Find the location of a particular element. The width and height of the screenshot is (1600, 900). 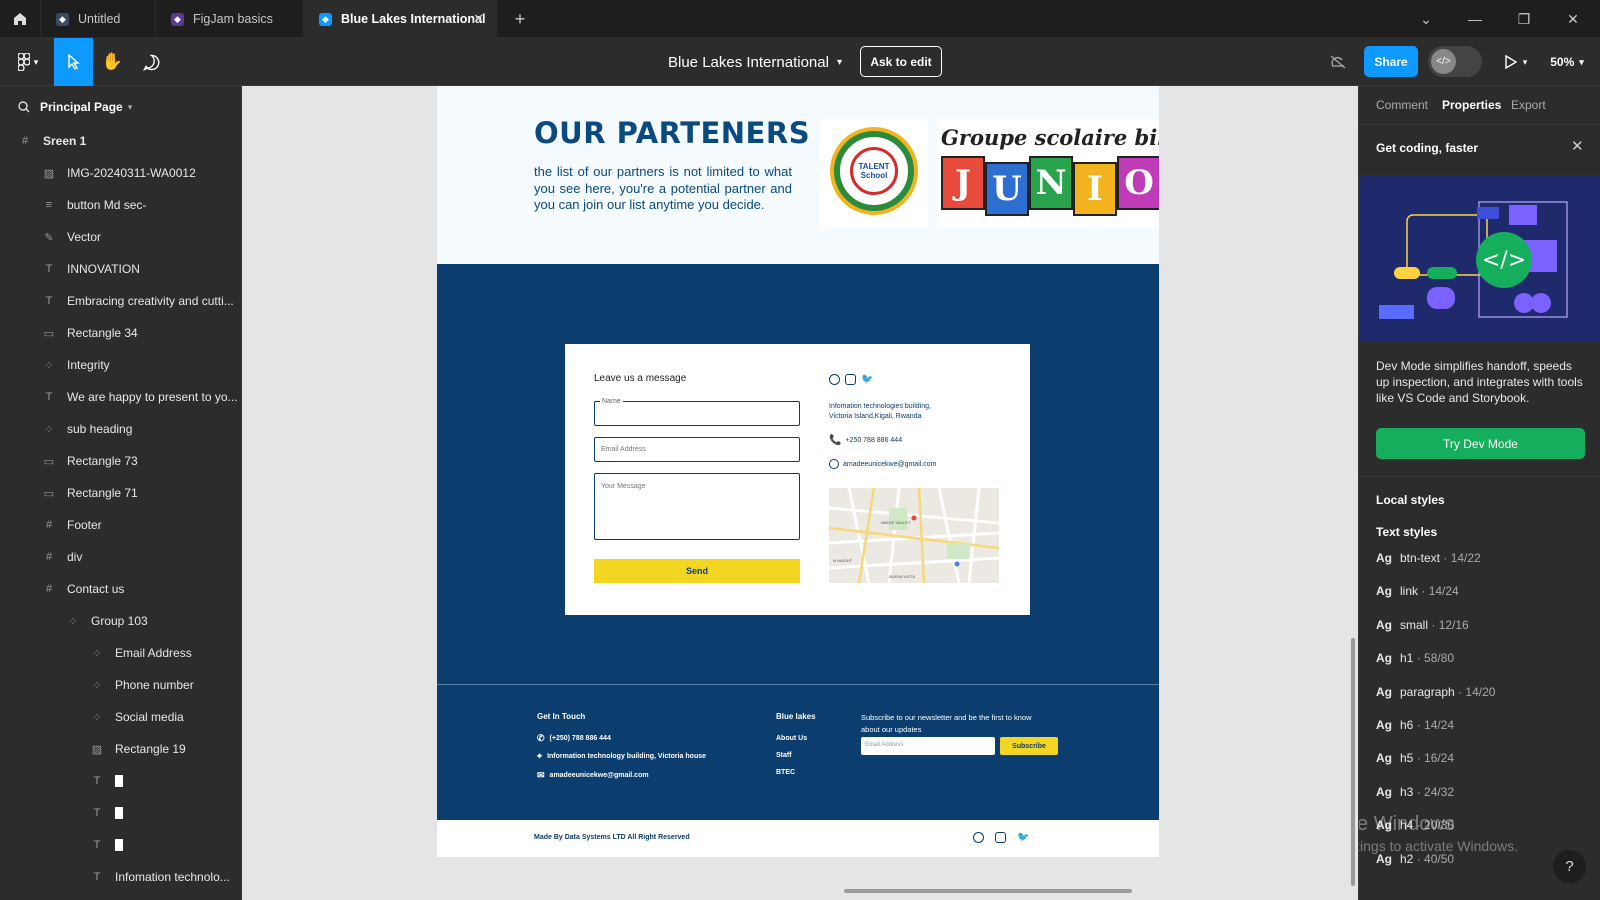

try-dev-mode-label: Try Dev Mode is located at coordinates (1480, 443).